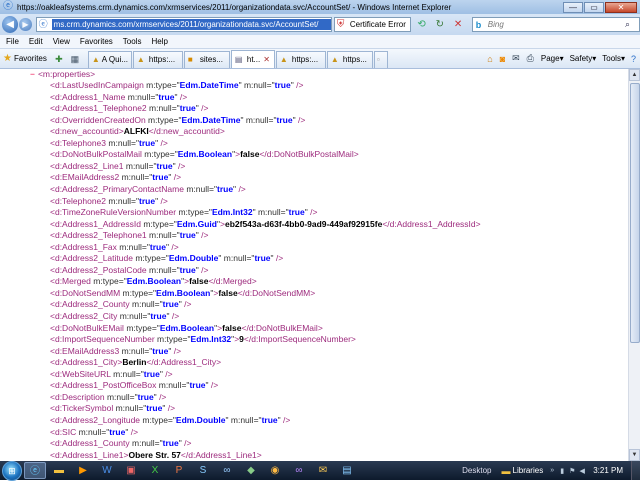  Describe the element at coordinates (531, 58) in the screenshot. I see `print-button: ⎙` at that location.